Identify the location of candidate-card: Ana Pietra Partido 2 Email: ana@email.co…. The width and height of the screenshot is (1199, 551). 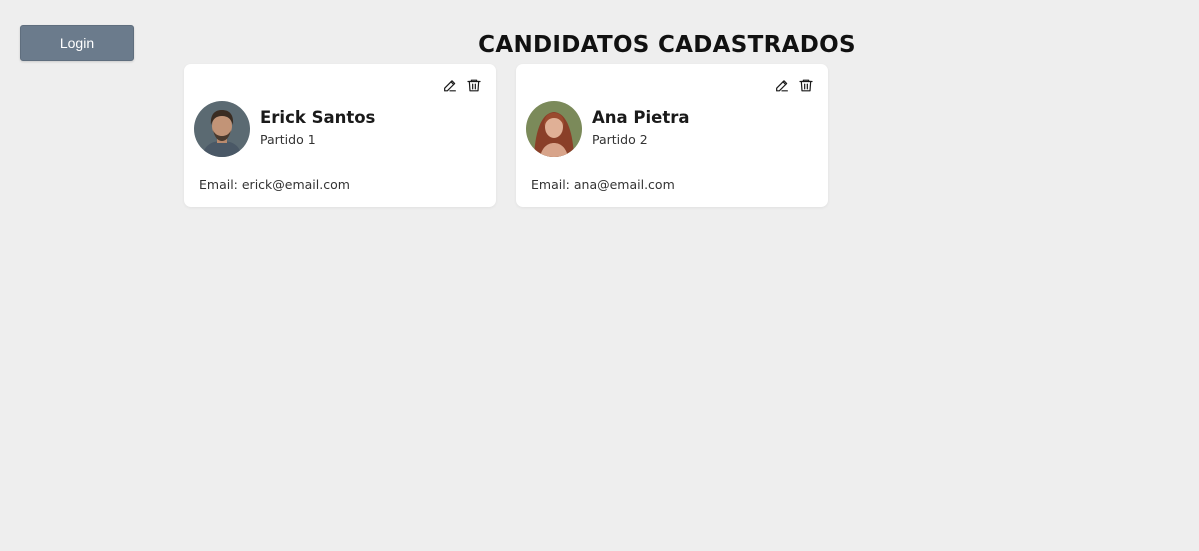
(672, 135).